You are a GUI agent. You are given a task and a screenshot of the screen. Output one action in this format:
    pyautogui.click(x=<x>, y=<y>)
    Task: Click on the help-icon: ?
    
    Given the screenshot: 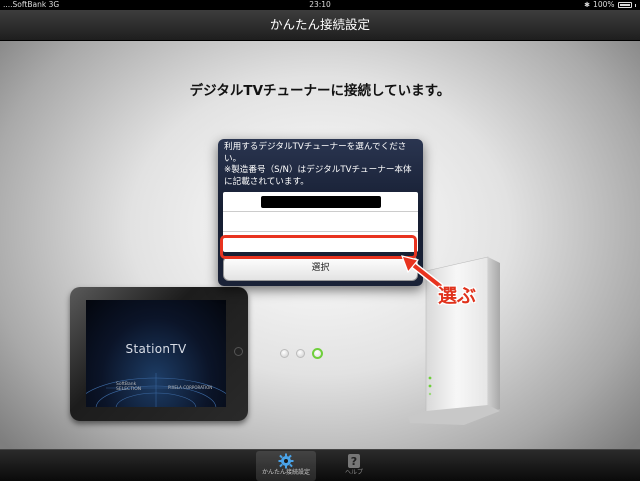 What is the action you would take?
    pyautogui.click(x=354, y=461)
    